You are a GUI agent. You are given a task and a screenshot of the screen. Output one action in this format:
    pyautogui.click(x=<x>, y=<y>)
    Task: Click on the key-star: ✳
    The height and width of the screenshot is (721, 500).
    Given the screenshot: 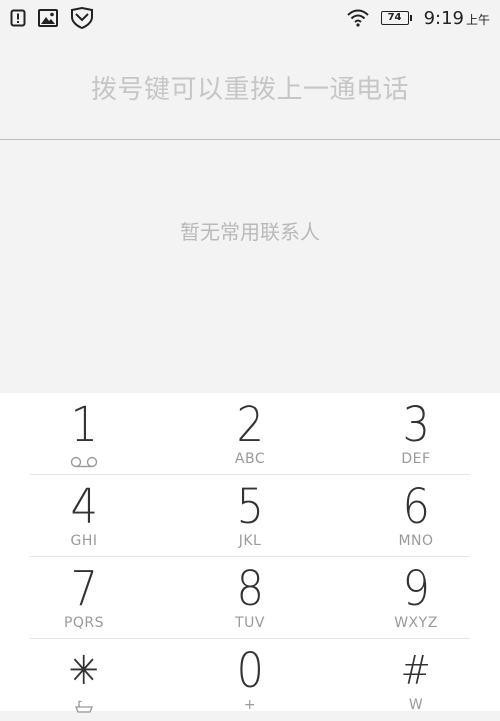 What is the action you would take?
    pyautogui.click(x=84, y=680)
    